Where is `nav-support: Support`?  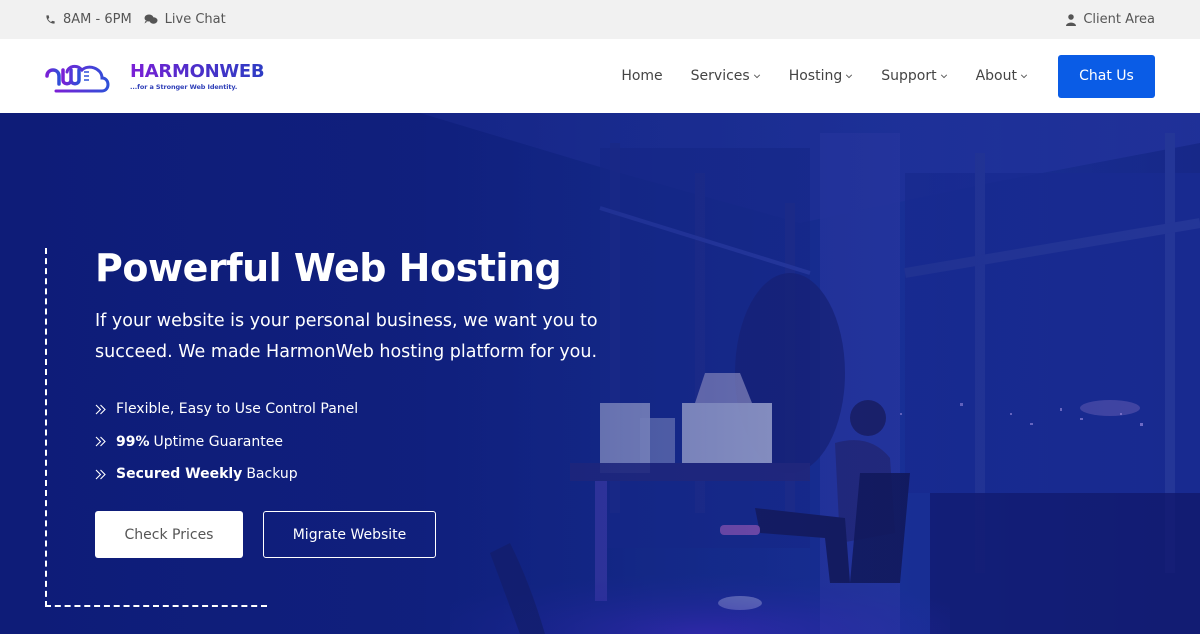 nav-support: Support is located at coordinates (914, 76).